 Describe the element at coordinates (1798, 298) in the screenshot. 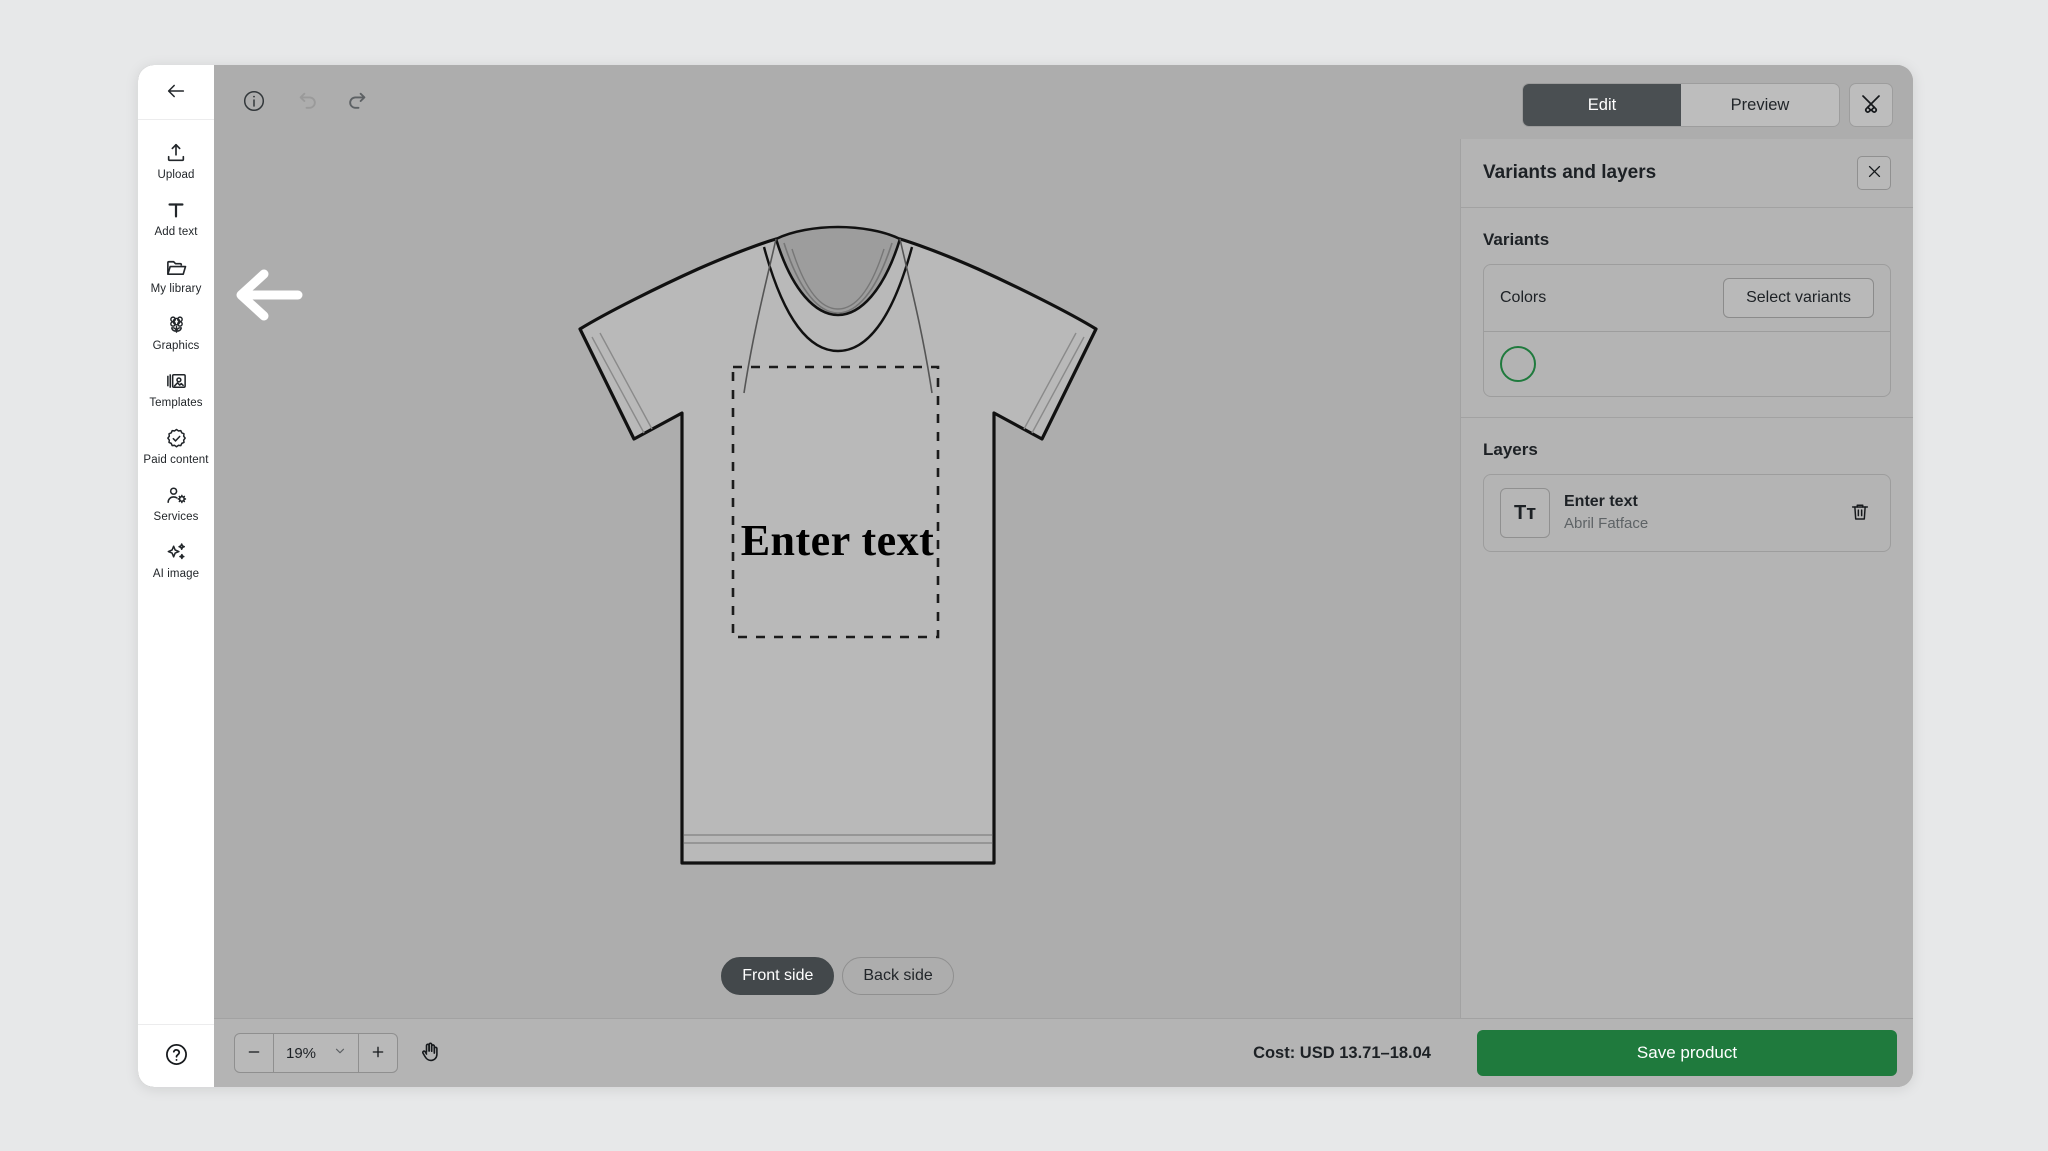

I see `select-variants-button: Select variants` at that location.